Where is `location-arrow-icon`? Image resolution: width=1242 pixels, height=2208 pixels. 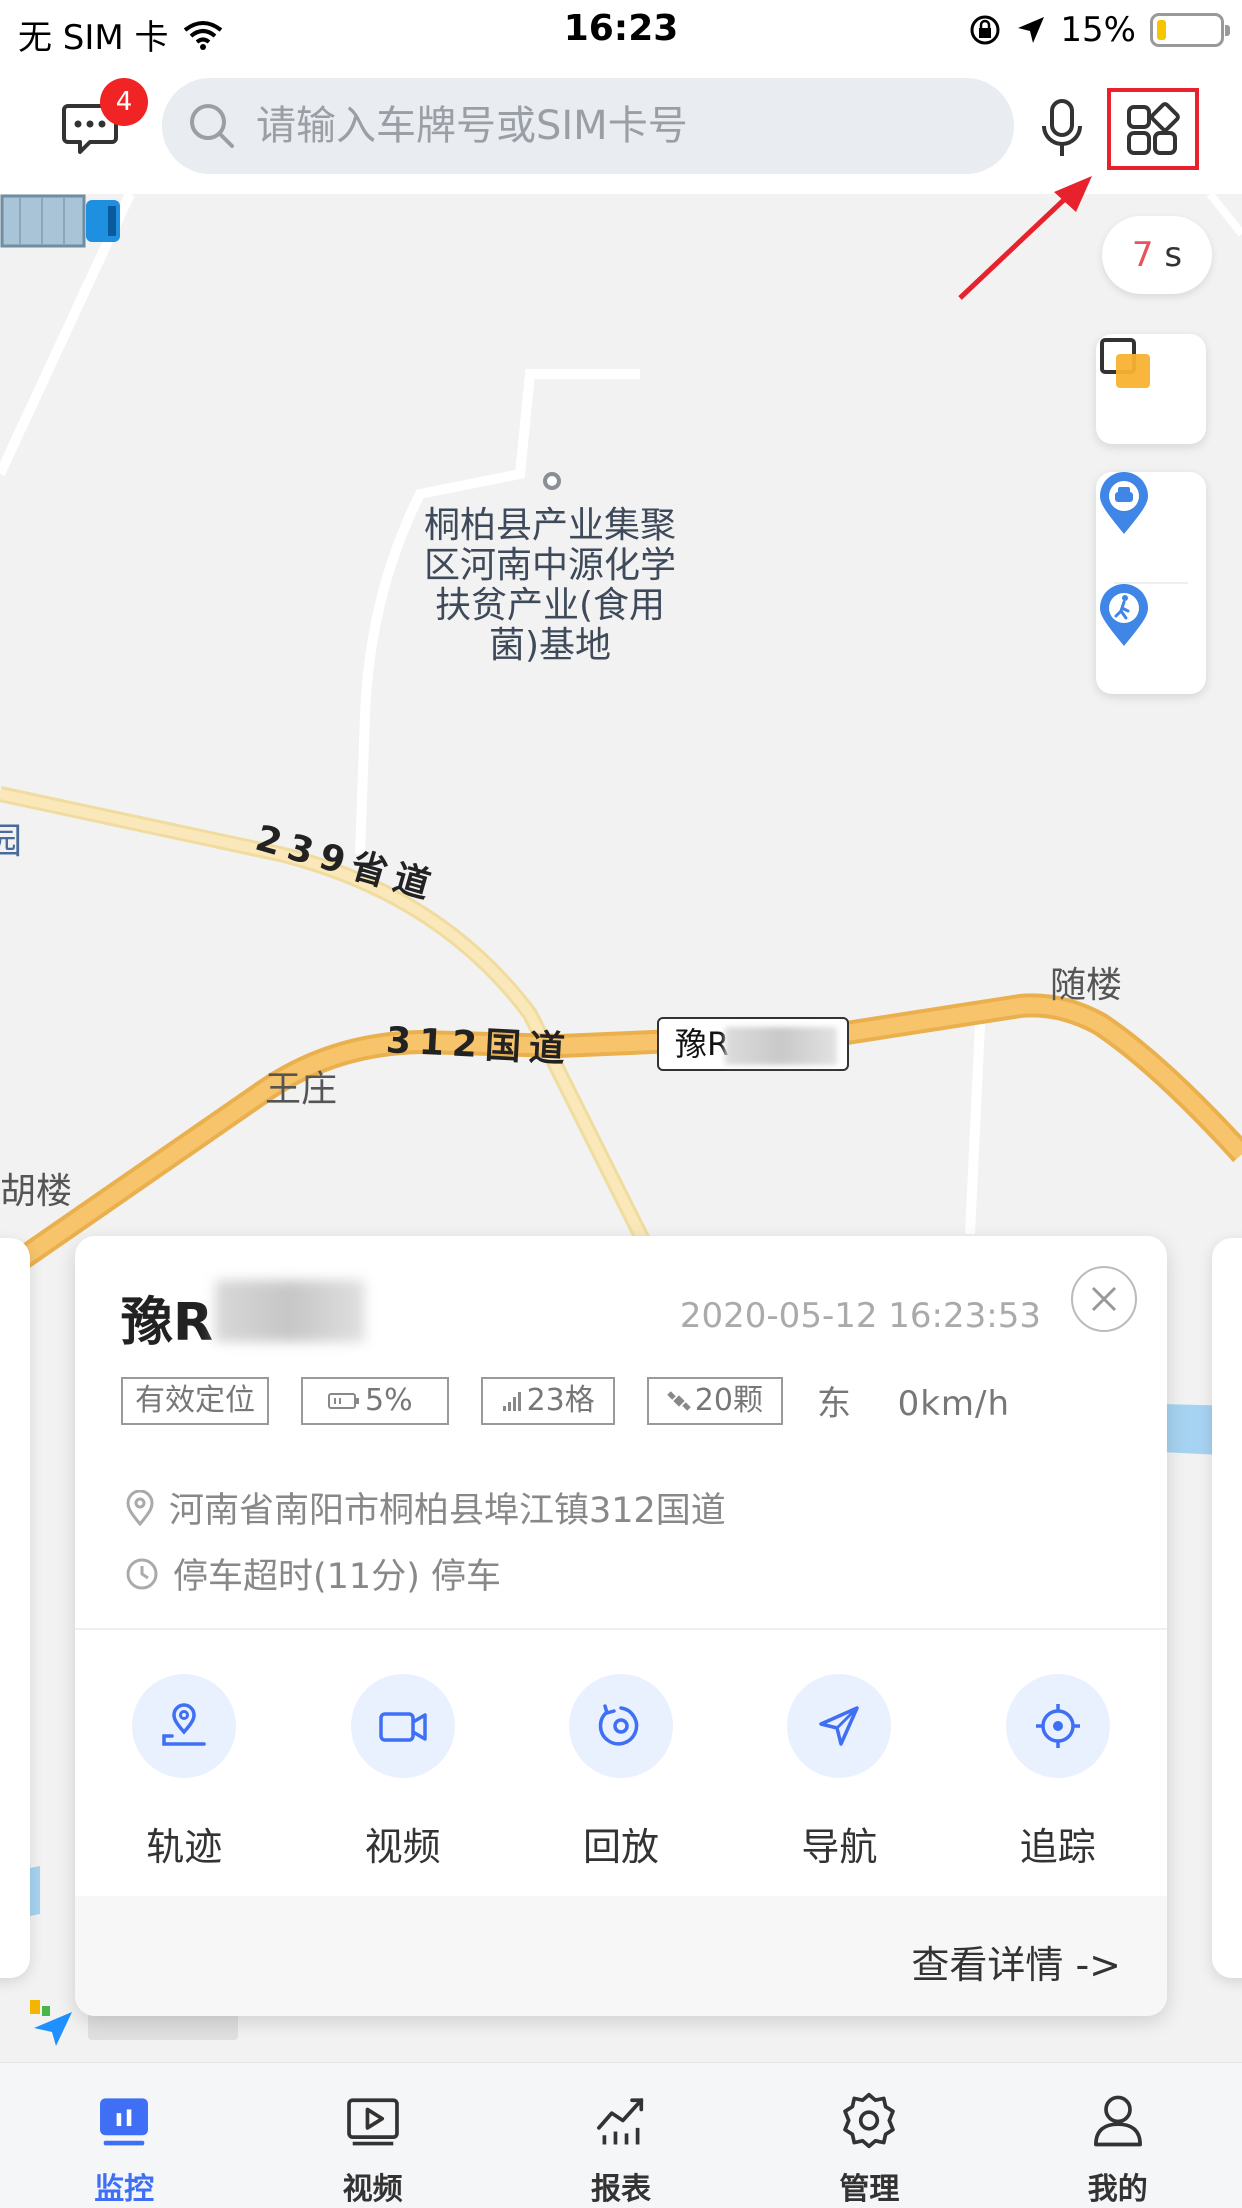
location-arrow-icon is located at coordinates (1031, 30).